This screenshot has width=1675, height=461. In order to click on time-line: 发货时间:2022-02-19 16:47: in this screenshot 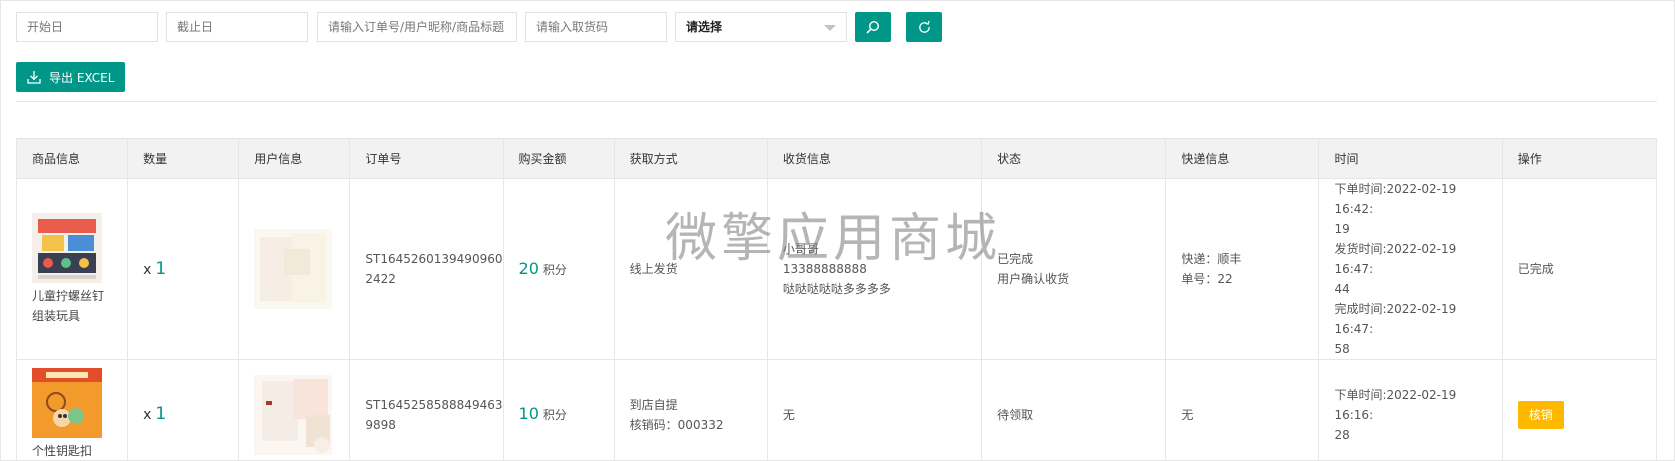, I will do `click(1395, 259)`.